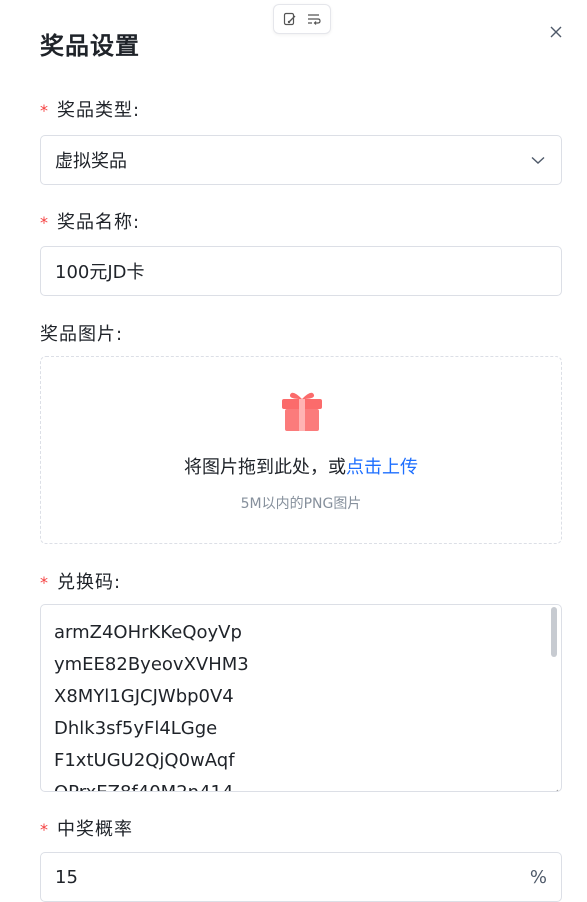 The image size is (587, 902). I want to click on prize-type-select: 虚拟奖品, so click(301, 160).